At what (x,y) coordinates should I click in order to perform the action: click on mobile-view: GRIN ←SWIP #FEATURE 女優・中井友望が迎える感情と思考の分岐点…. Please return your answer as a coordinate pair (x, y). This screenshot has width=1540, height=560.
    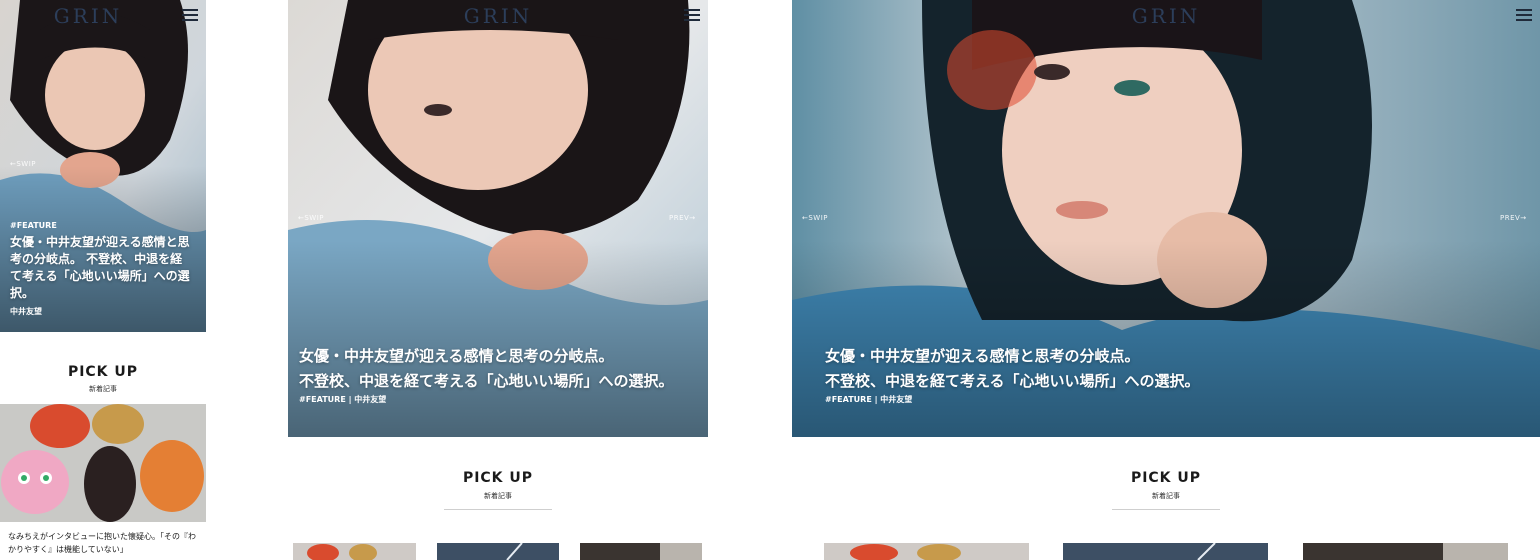
    Looking at the image, I should click on (103, 280).